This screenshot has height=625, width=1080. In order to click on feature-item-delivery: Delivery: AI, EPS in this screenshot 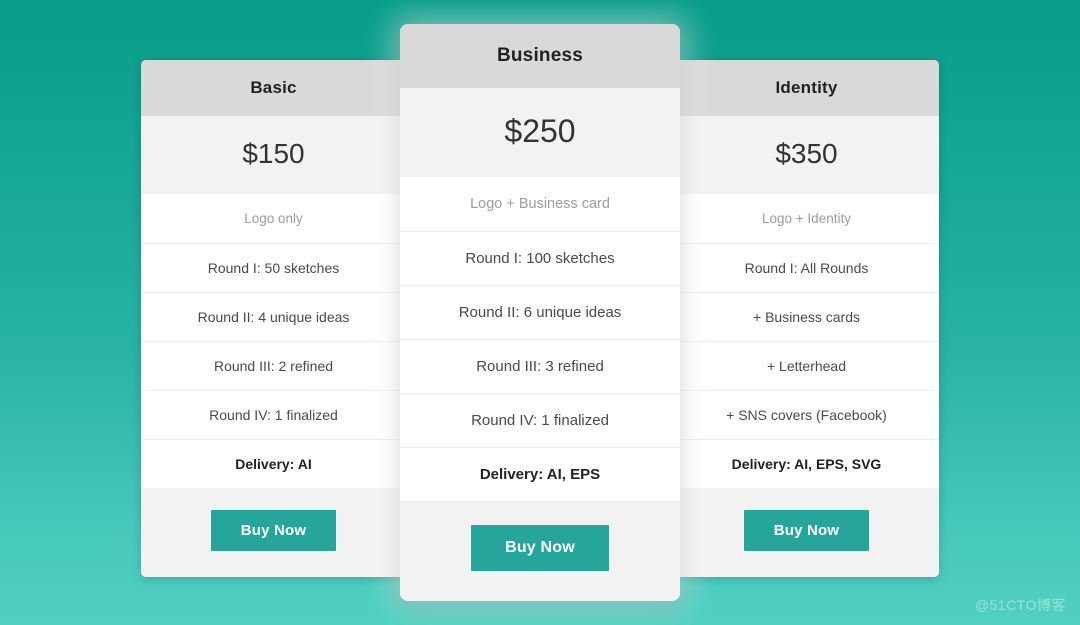, I will do `click(540, 474)`.